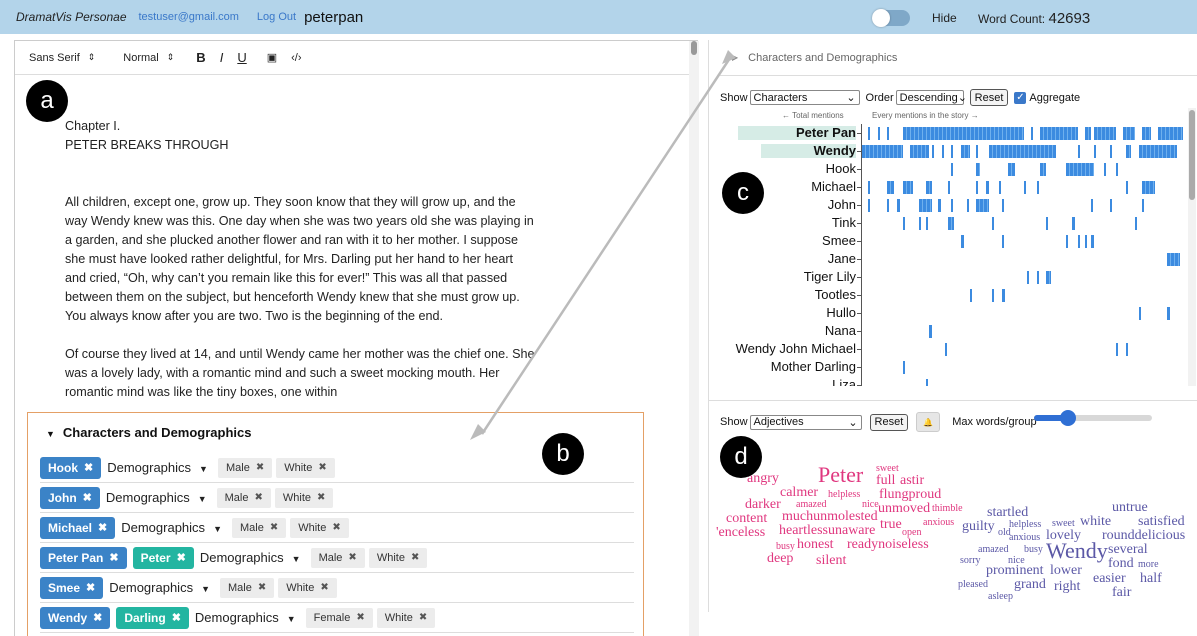  I want to click on wordcloud-word: untrue, so click(1130, 508).